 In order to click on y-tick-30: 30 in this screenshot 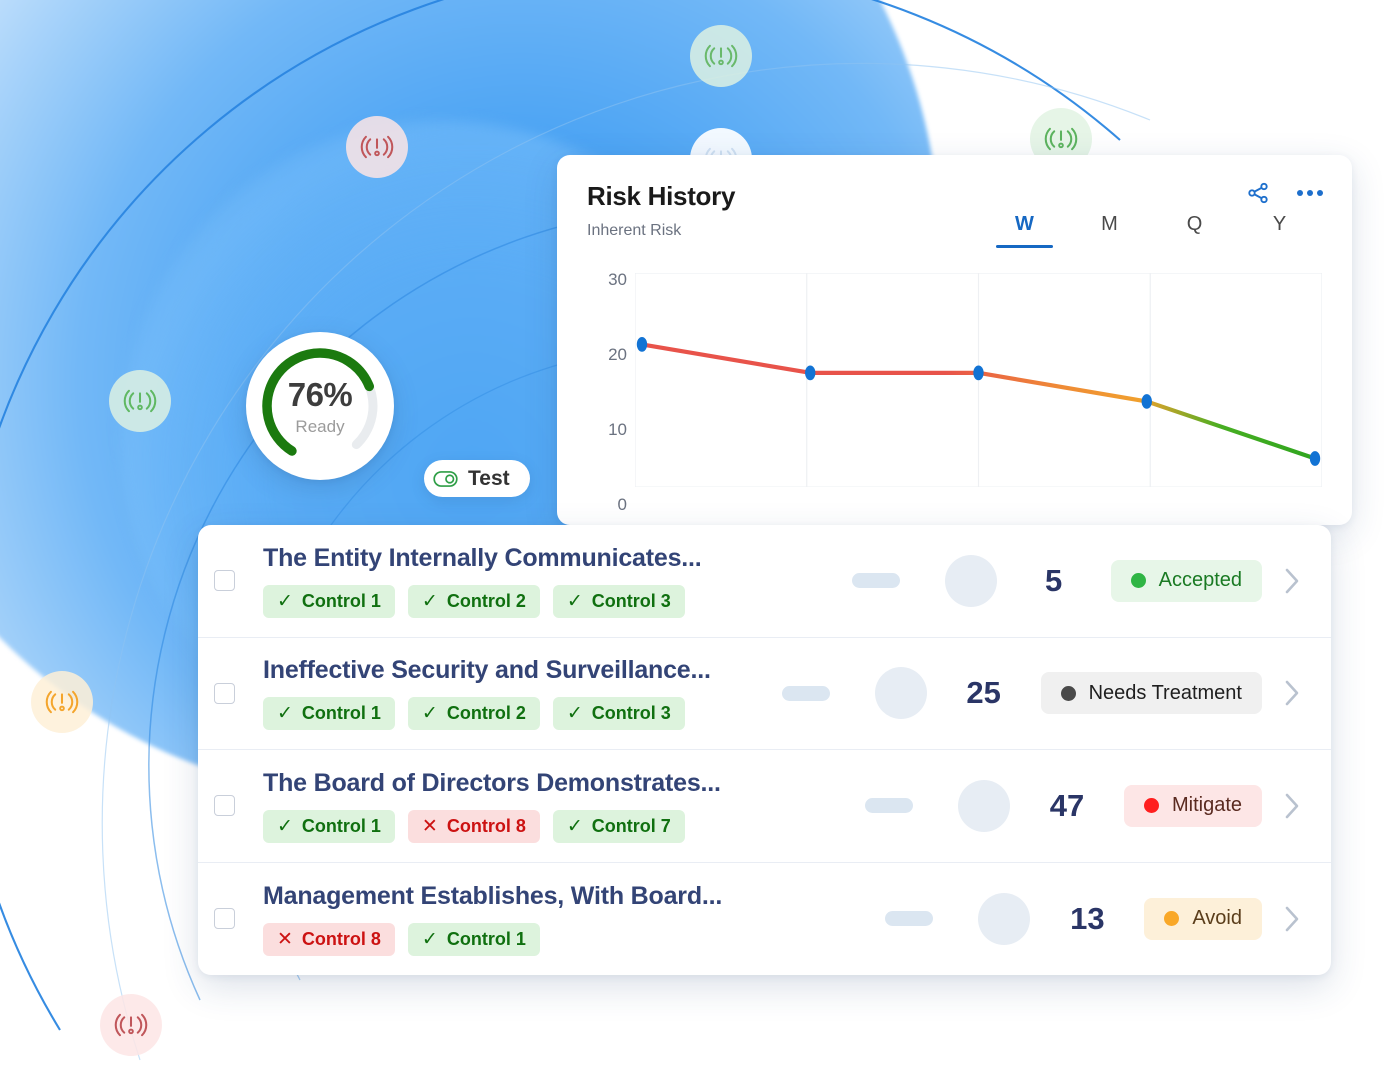, I will do `click(617, 279)`.